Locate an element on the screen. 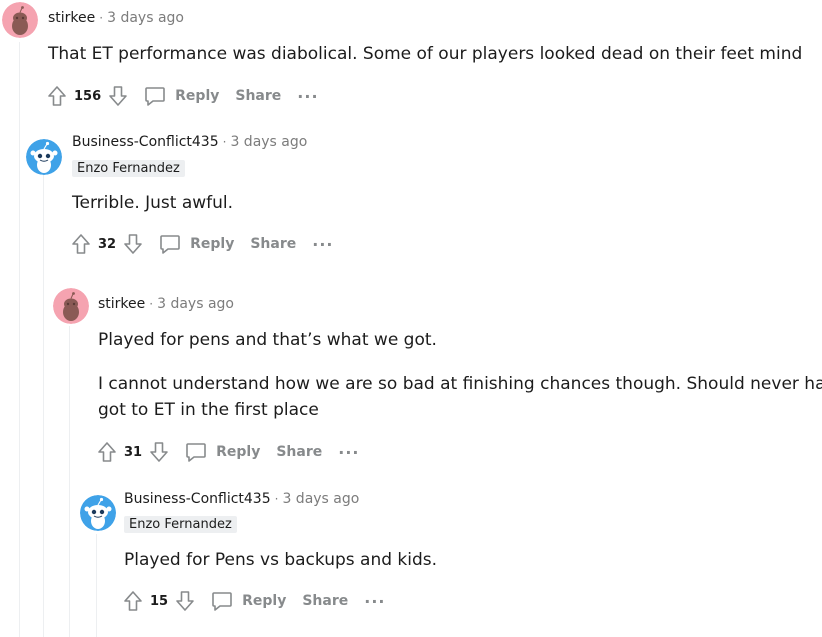 The image size is (822, 637). comment-paragraph: Terrible. Just awful. is located at coordinates (153, 203).